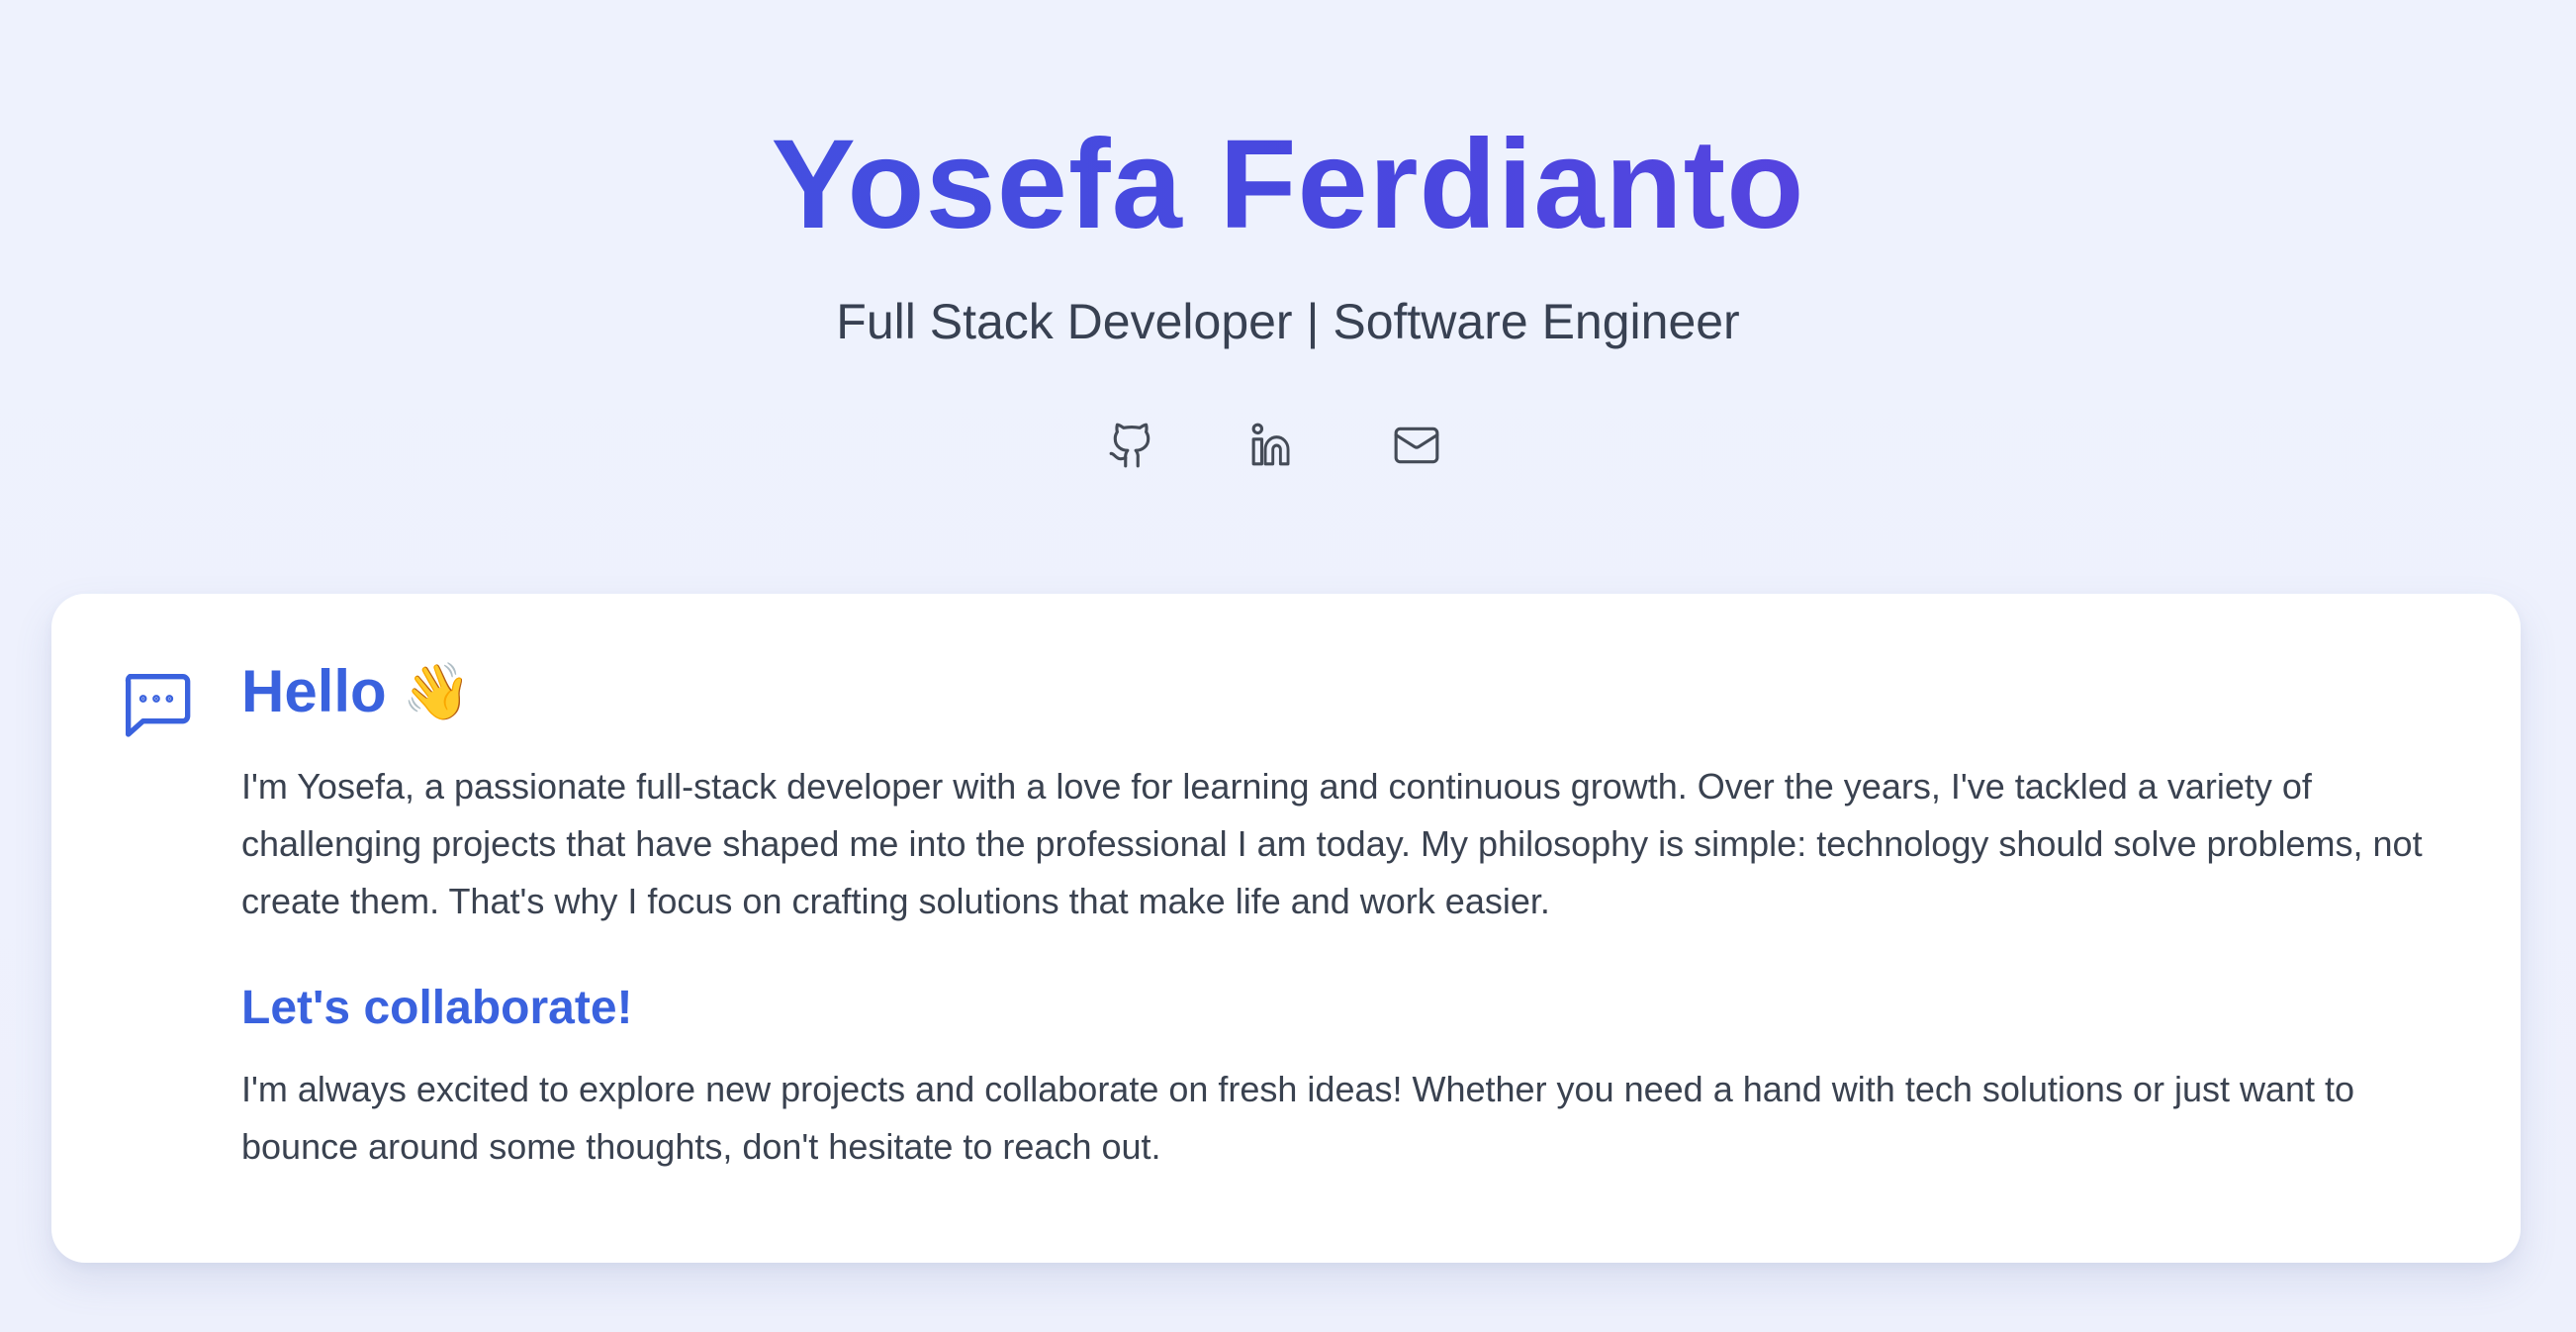 The height and width of the screenshot is (1332, 2576). I want to click on about-heading: Hello 👋, so click(1349, 692).